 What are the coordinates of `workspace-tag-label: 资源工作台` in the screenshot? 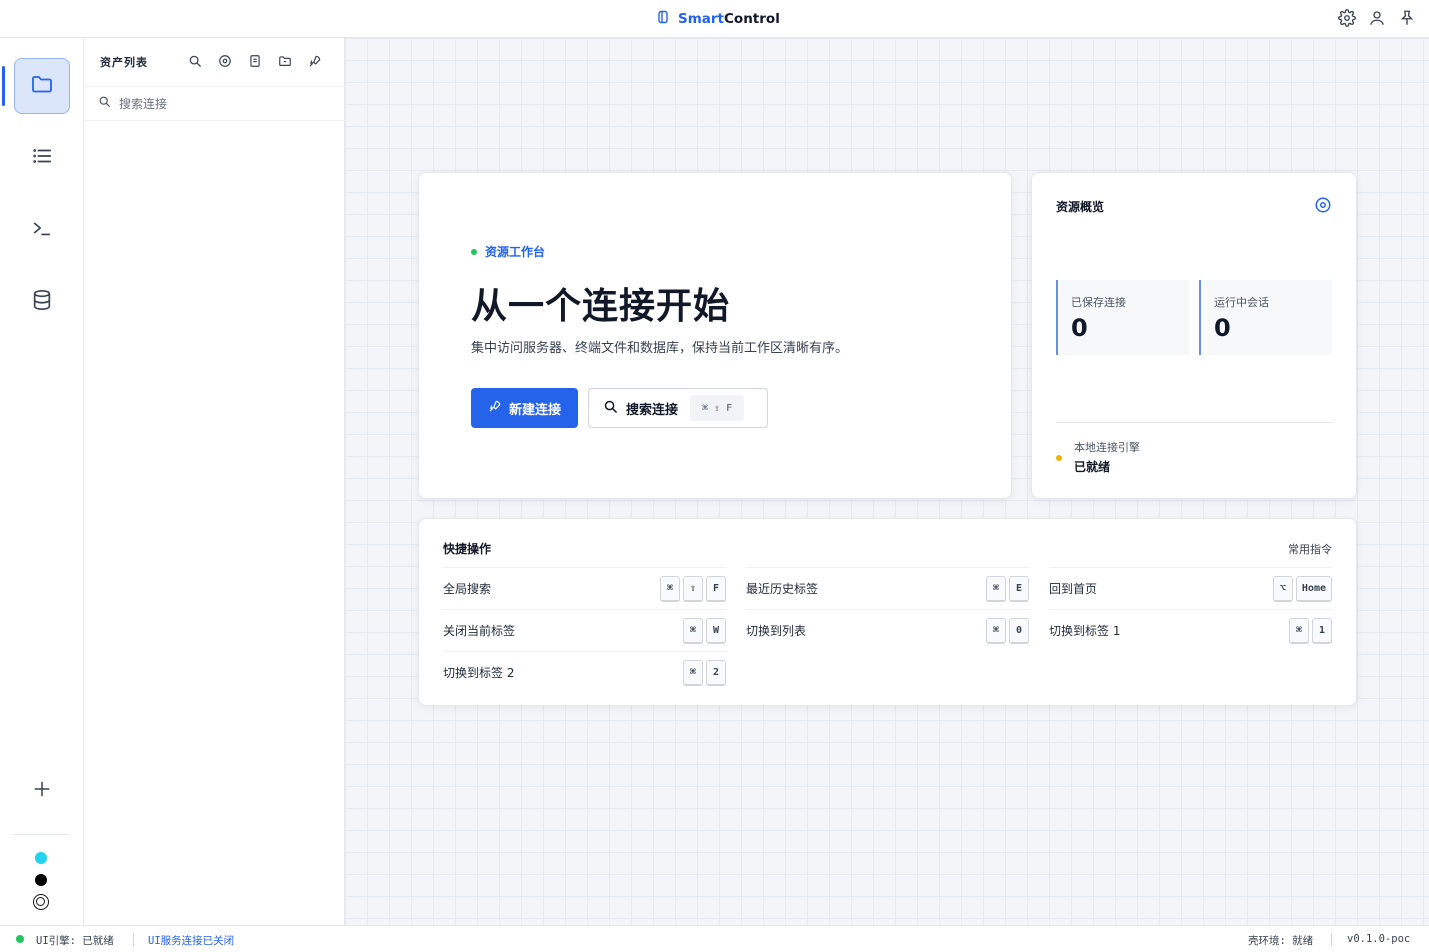 It's located at (515, 252).